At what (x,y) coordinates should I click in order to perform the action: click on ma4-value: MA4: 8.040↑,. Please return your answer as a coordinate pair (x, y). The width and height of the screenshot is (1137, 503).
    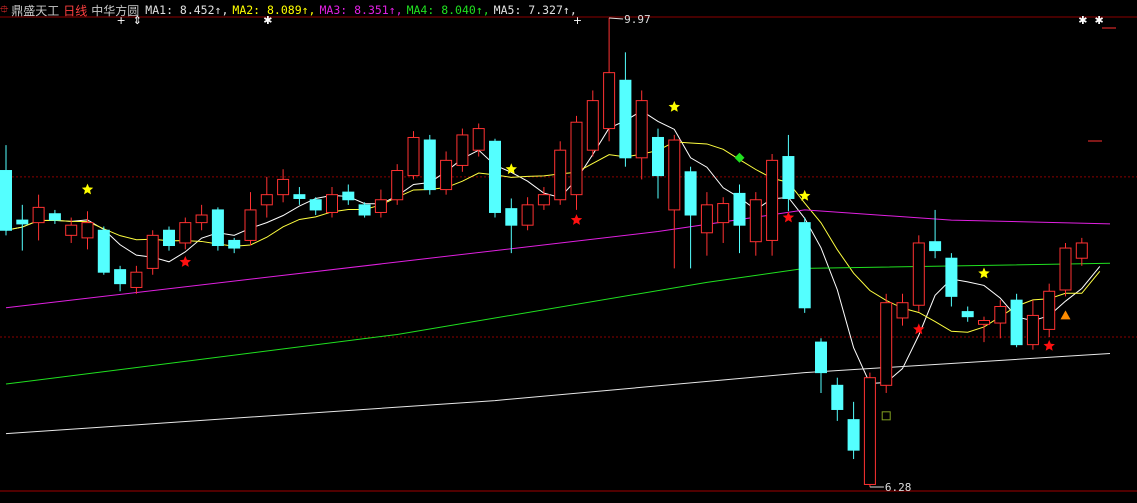
    Looking at the image, I should click on (448, 10).